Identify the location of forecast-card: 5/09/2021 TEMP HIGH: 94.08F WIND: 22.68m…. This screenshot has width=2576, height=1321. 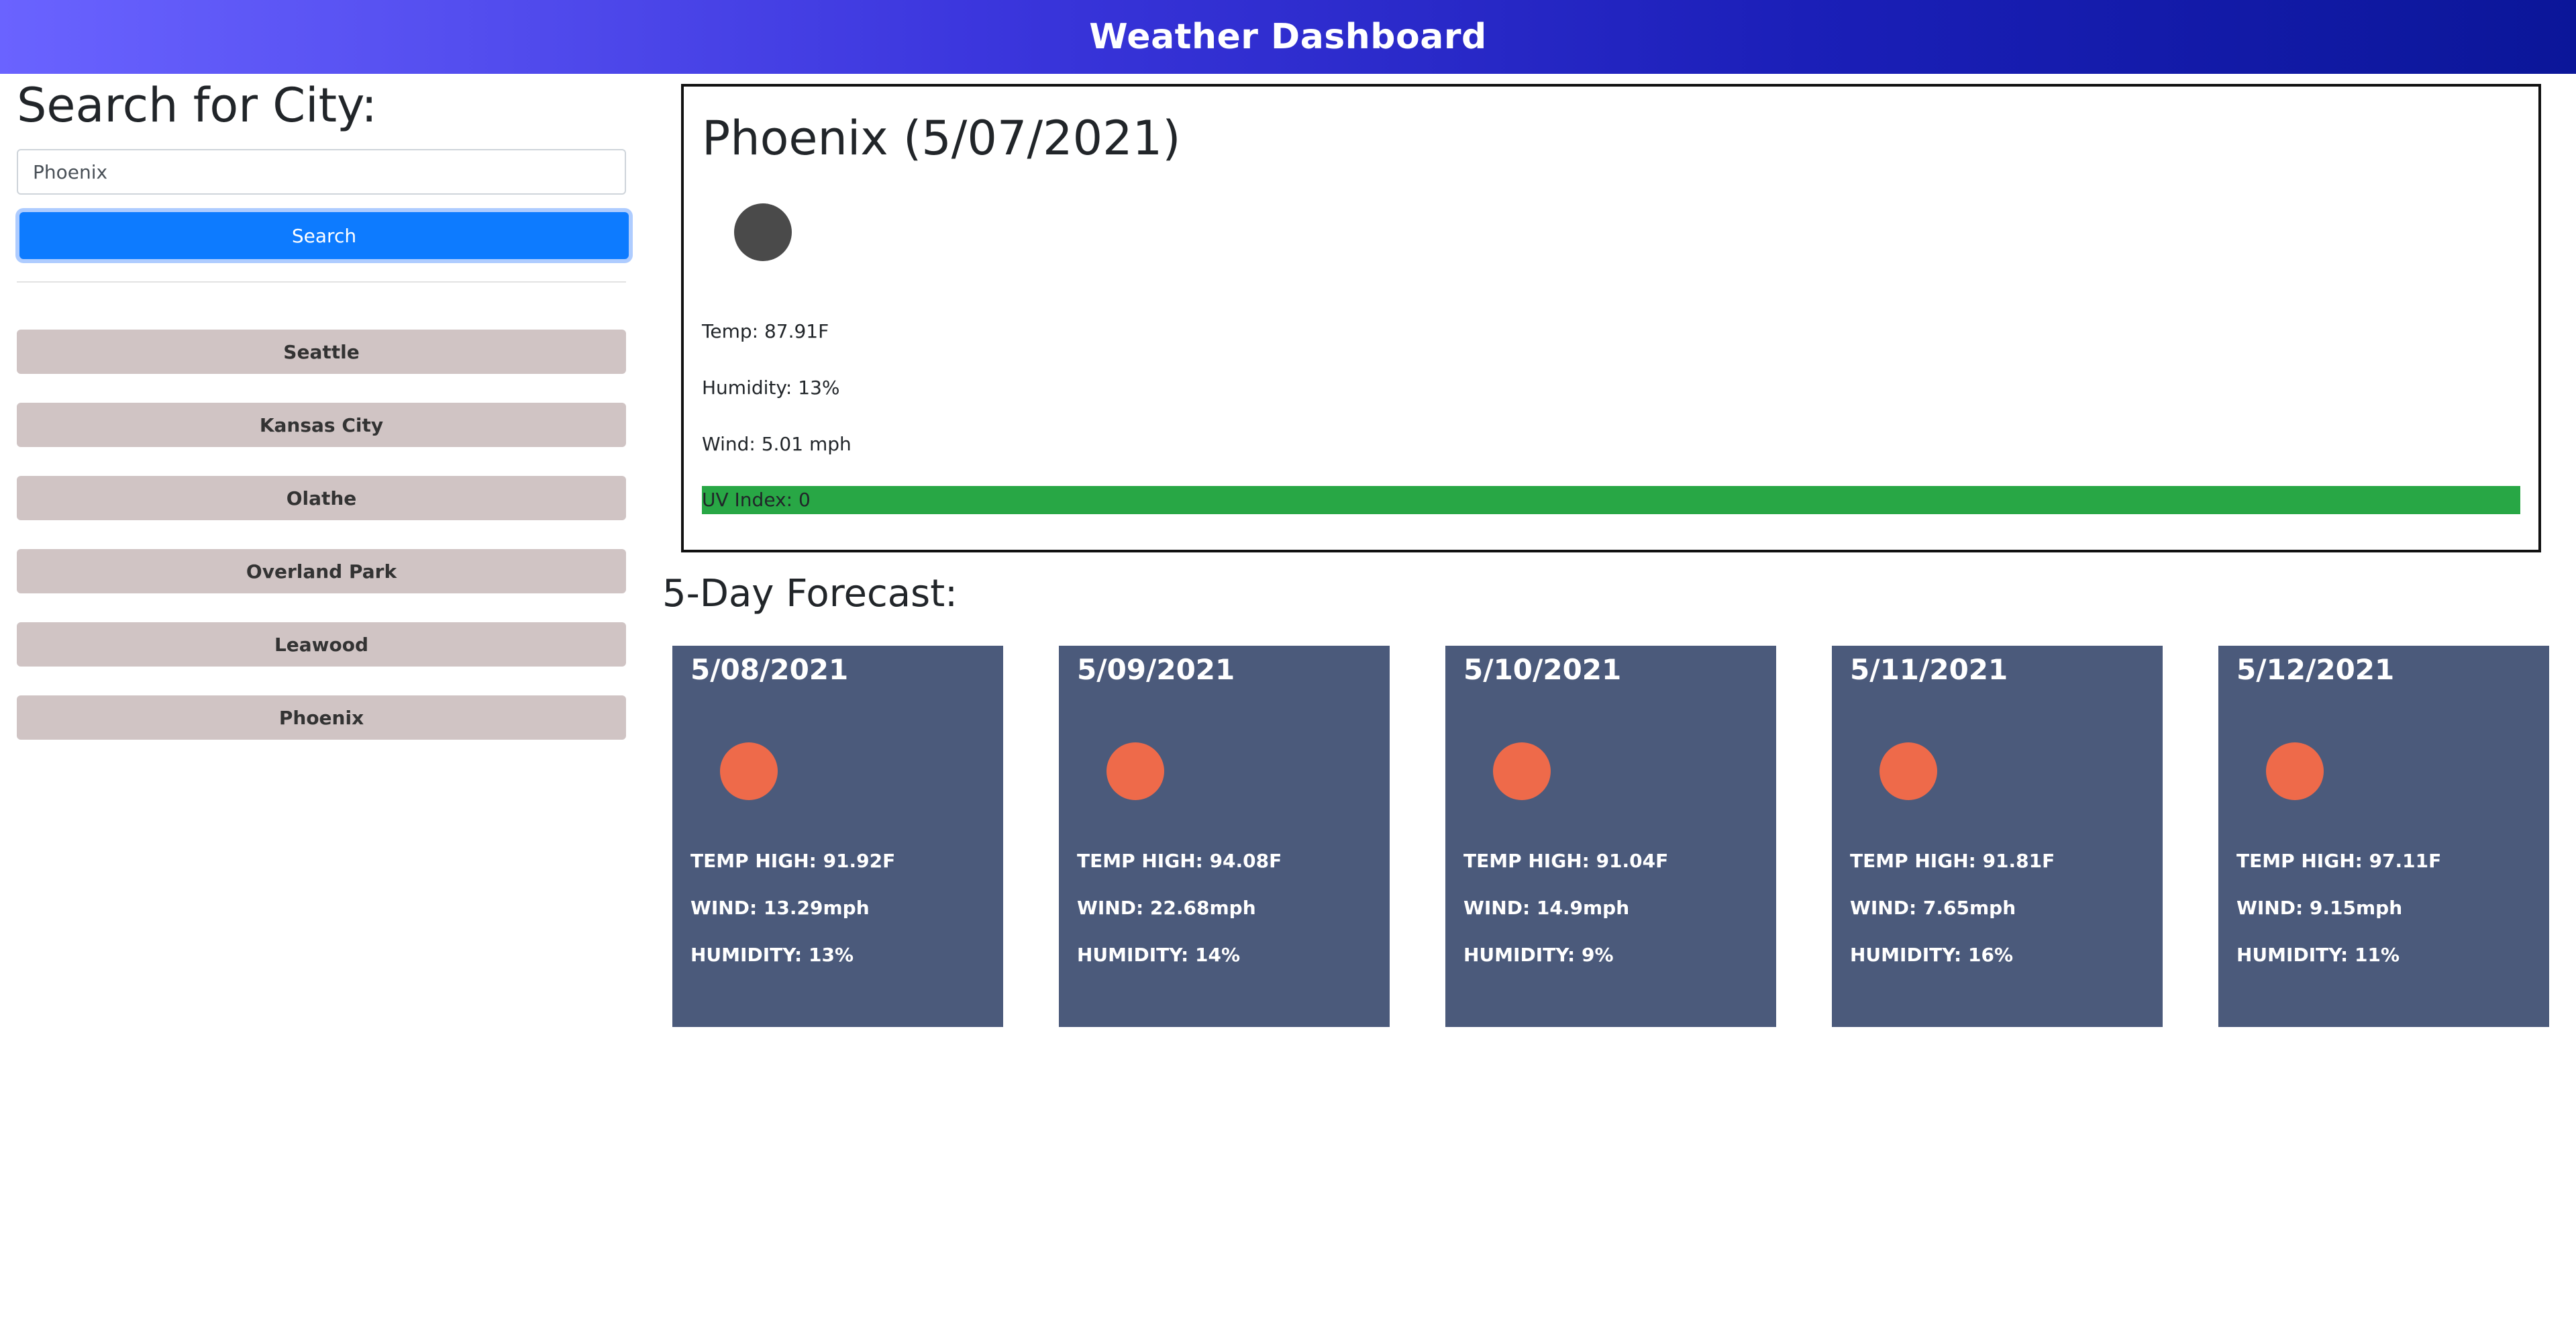
(1224, 836).